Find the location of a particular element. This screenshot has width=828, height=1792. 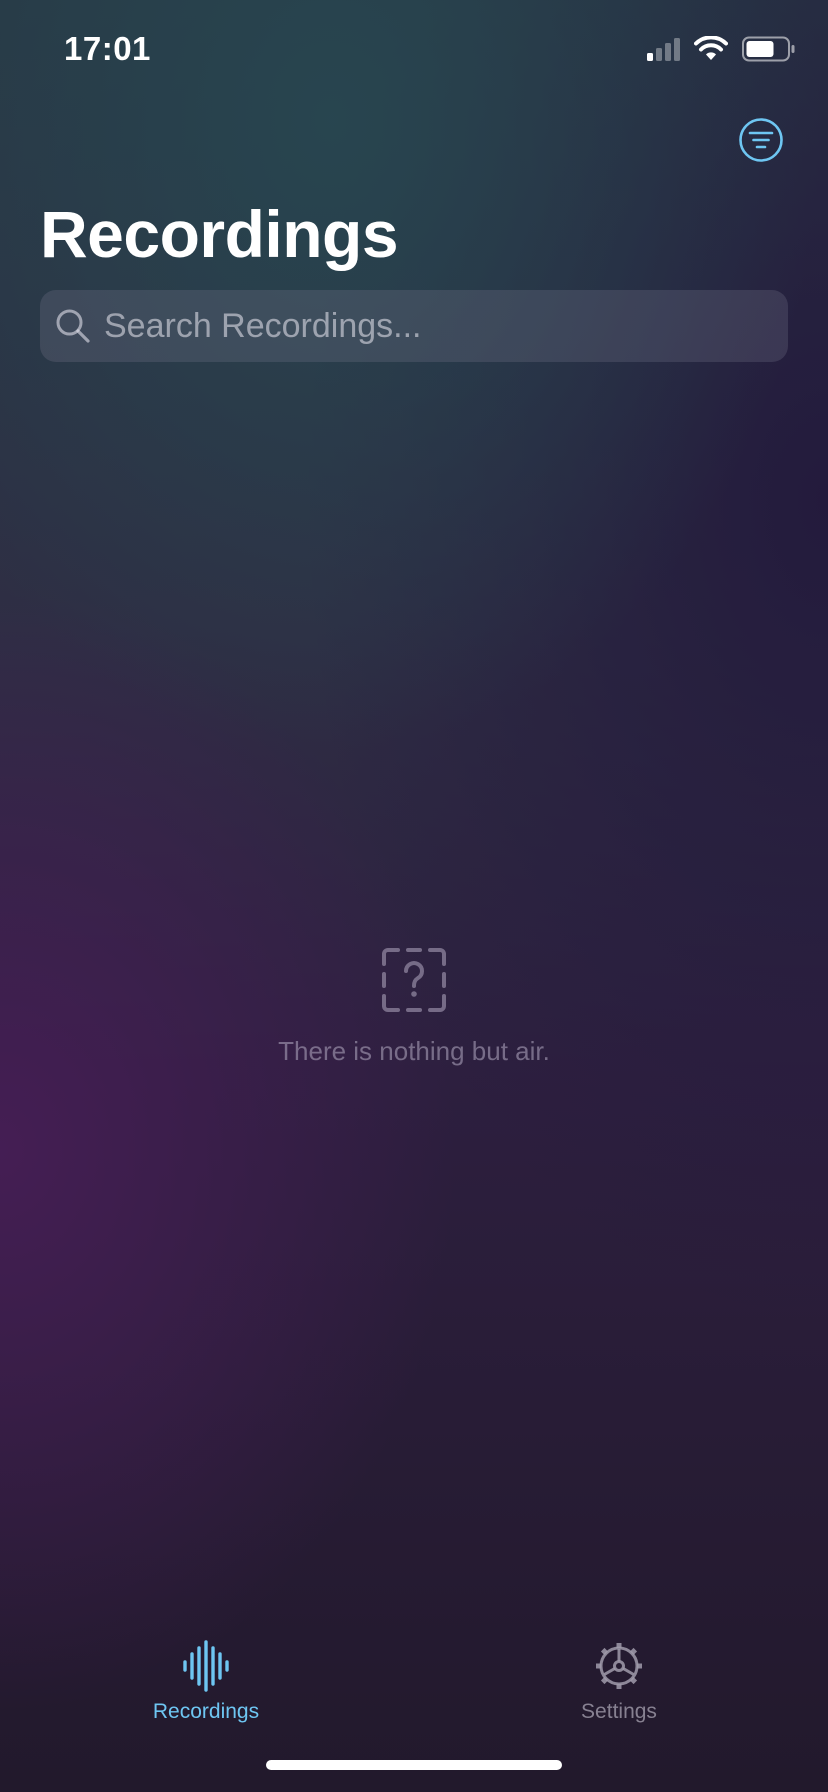

tab-recordings: Recordings is located at coordinates (206, 1682).